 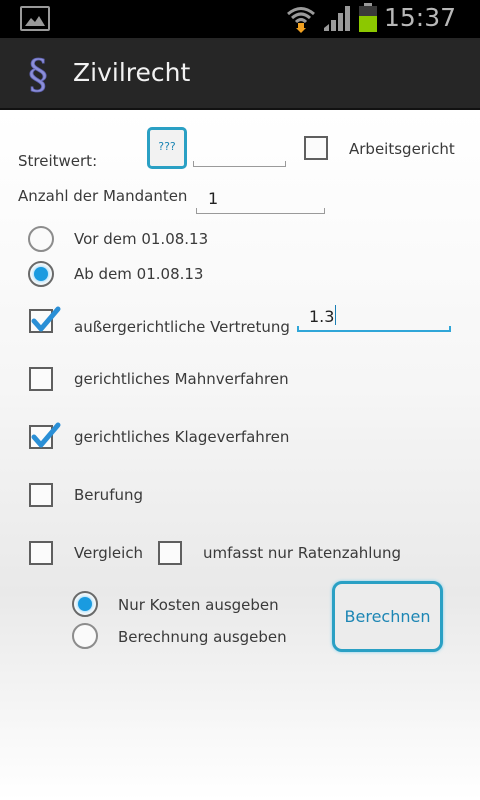 I want to click on battery-icon, so click(x=368, y=20).